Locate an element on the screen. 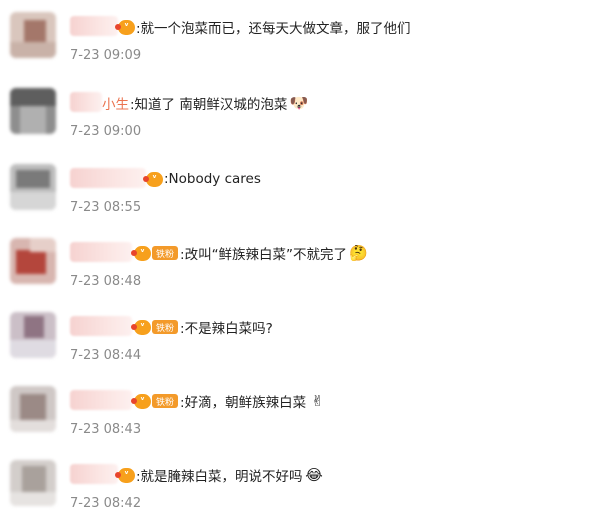 This screenshot has width=600, height=511. comment-line: ᵛ 铁粉 :不是辣白菜吗? is located at coordinates (171, 327).